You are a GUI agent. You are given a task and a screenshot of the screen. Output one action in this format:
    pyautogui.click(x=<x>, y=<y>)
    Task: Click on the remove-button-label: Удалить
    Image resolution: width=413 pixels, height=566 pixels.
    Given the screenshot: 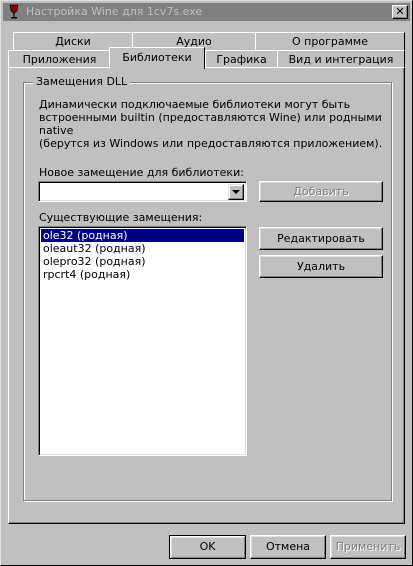 What is the action you would take?
    pyautogui.click(x=321, y=266)
    